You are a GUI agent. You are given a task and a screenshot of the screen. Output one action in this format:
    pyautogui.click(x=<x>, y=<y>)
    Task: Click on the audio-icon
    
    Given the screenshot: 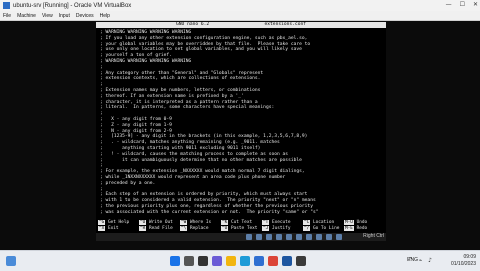 What is the action you would take?
    pyautogui.click(x=269, y=237)
    